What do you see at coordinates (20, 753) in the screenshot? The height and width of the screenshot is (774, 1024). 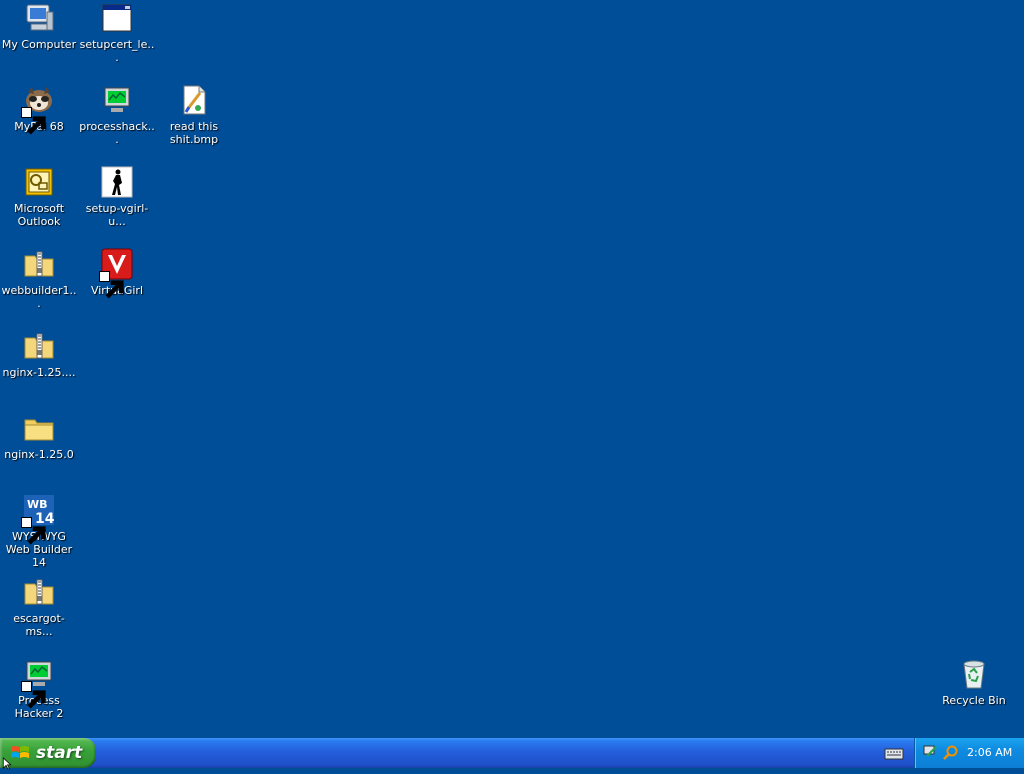 I see `windows-logo-icon` at bounding box center [20, 753].